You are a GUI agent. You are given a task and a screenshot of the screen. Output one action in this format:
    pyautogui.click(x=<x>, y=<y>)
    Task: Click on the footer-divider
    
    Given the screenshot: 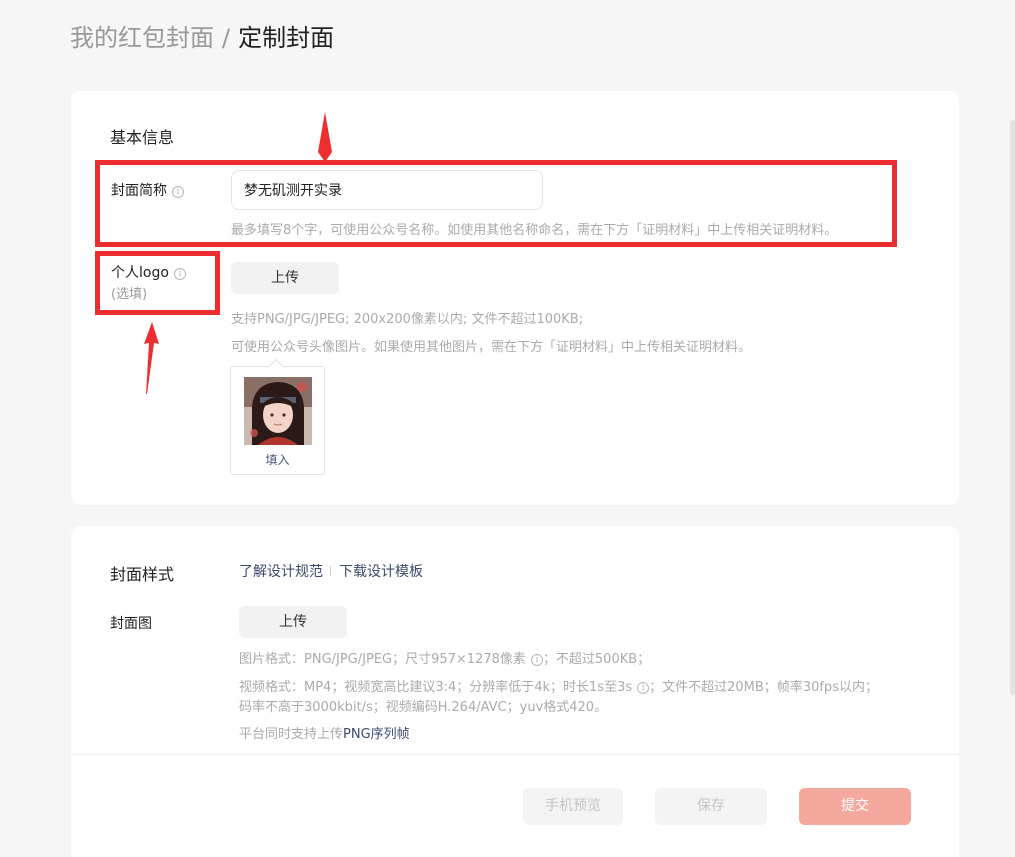 What is the action you would take?
    pyautogui.click(x=515, y=754)
    